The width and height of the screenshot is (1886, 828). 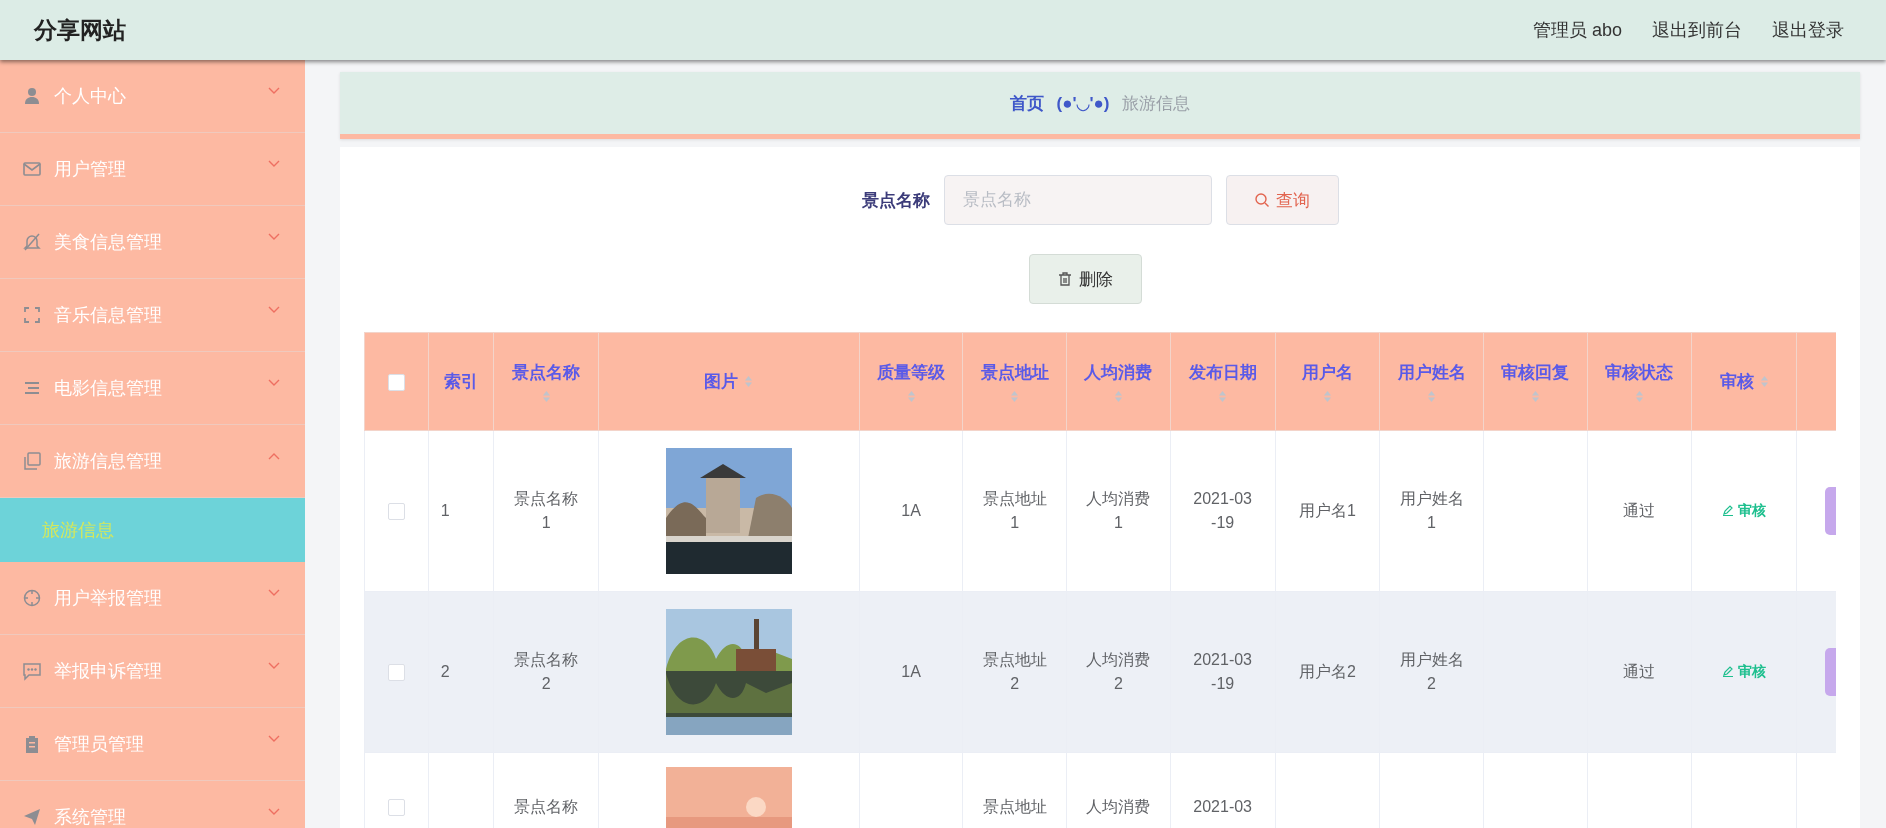 I want to click on header-link: 退出到前台, so click(x=1697, y=30).